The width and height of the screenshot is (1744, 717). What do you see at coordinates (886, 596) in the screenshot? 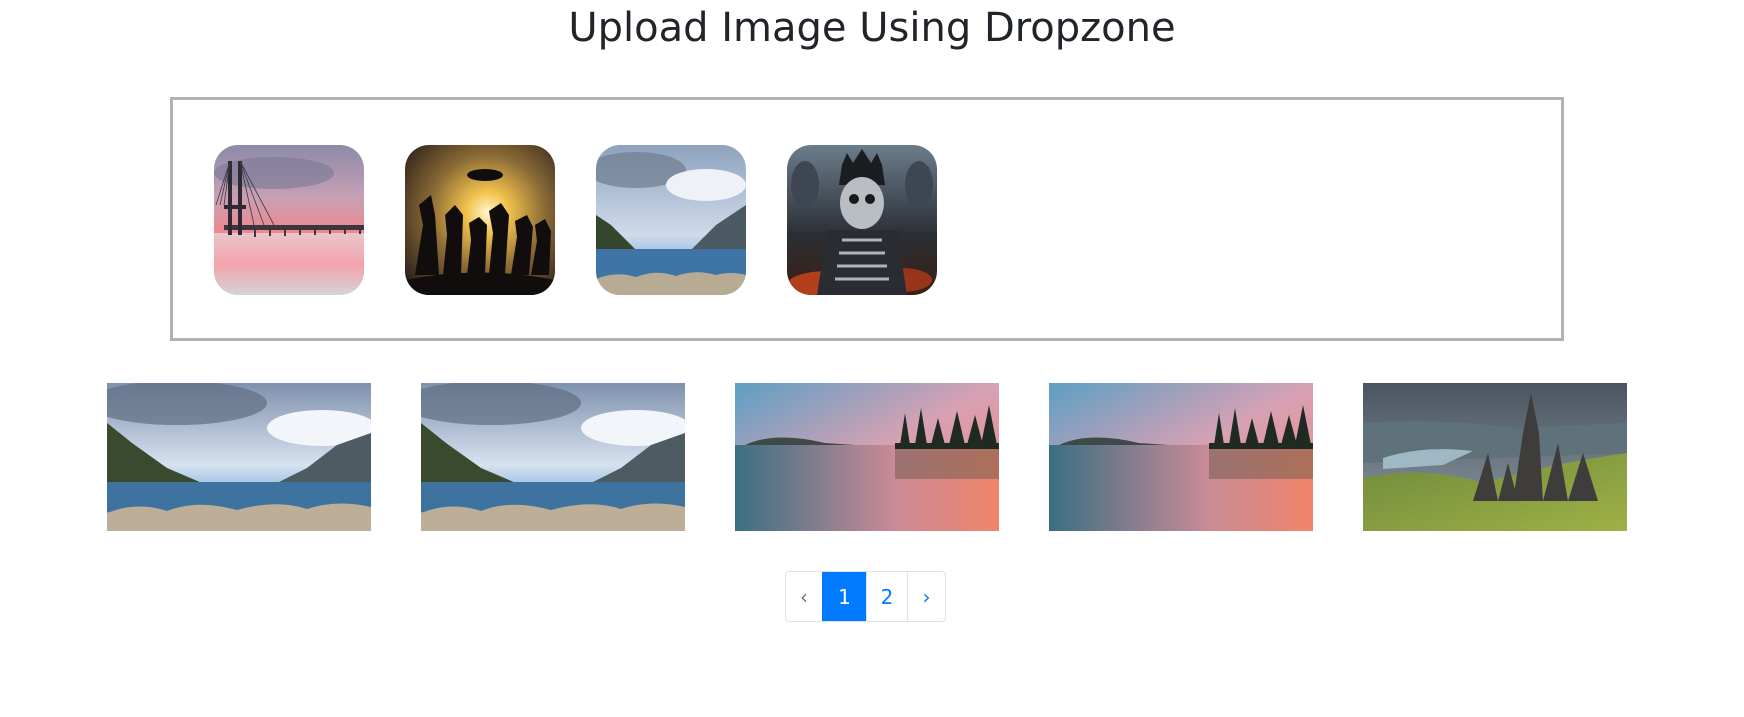
I see `pagination-page-2: 2` at bounding box center [886, 596].